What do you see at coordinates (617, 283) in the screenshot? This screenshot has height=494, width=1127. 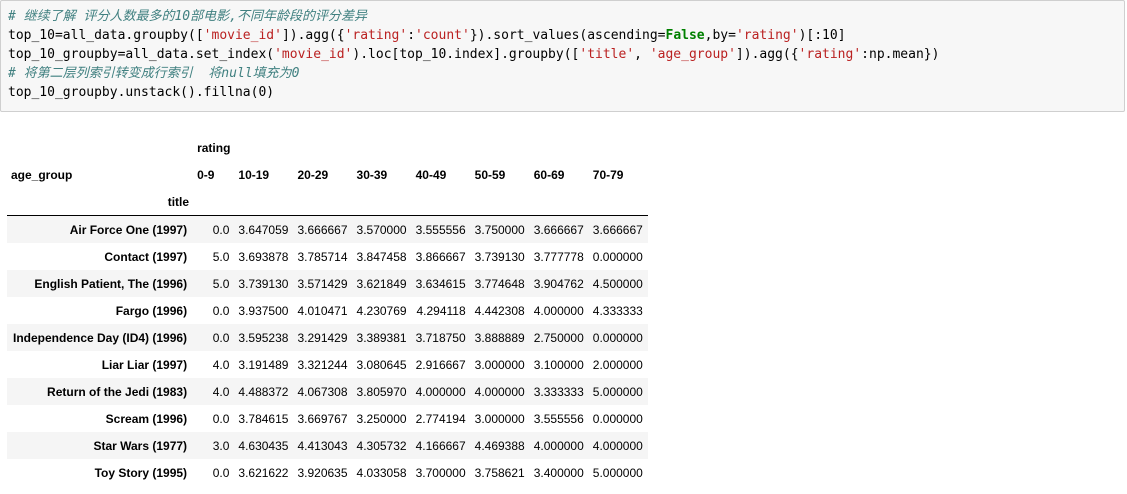 I see `table-cell: 4.500000` at bounding box center [617, 283].